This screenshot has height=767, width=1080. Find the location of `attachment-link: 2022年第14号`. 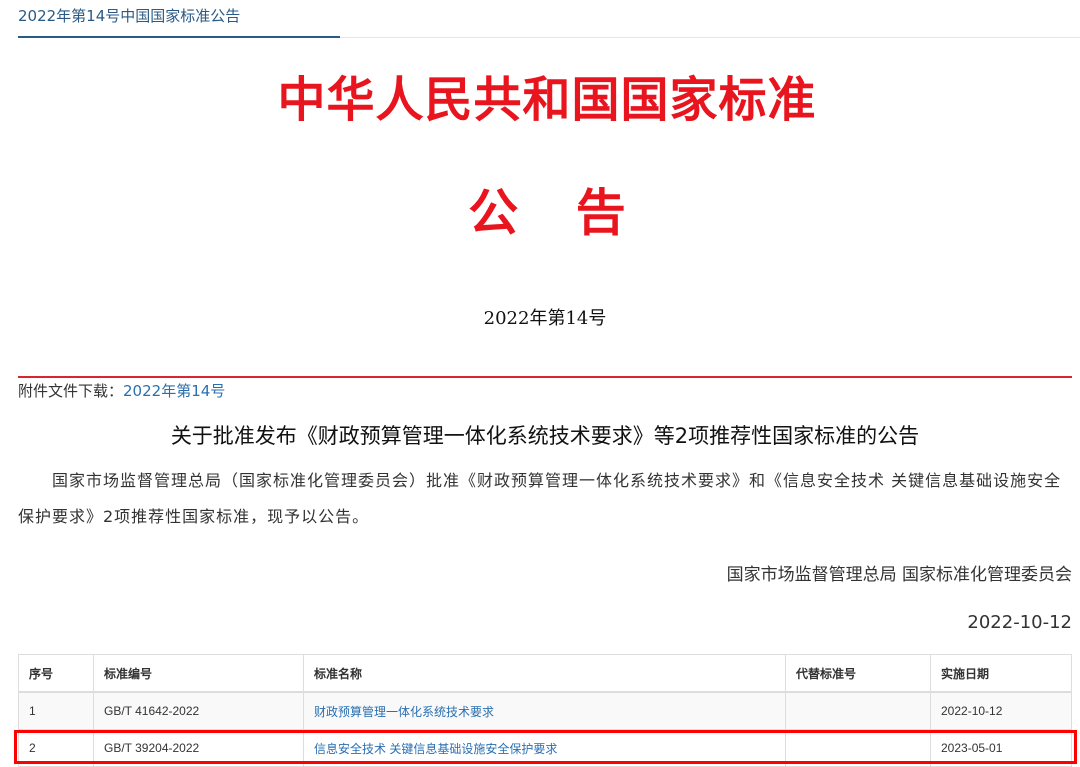

attachment-link: 2022年第14号 is located at coordinates (174, 391).